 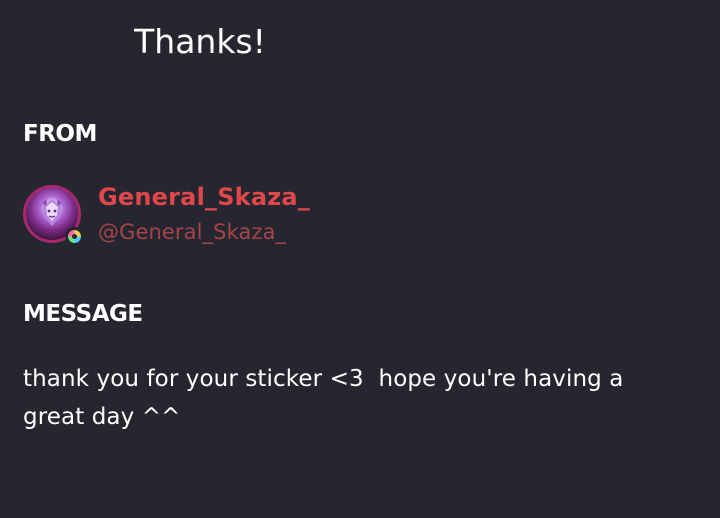 I want to click on sender-info: General_Skaza_ @General_Skaza_, so click(x=166, y=214).